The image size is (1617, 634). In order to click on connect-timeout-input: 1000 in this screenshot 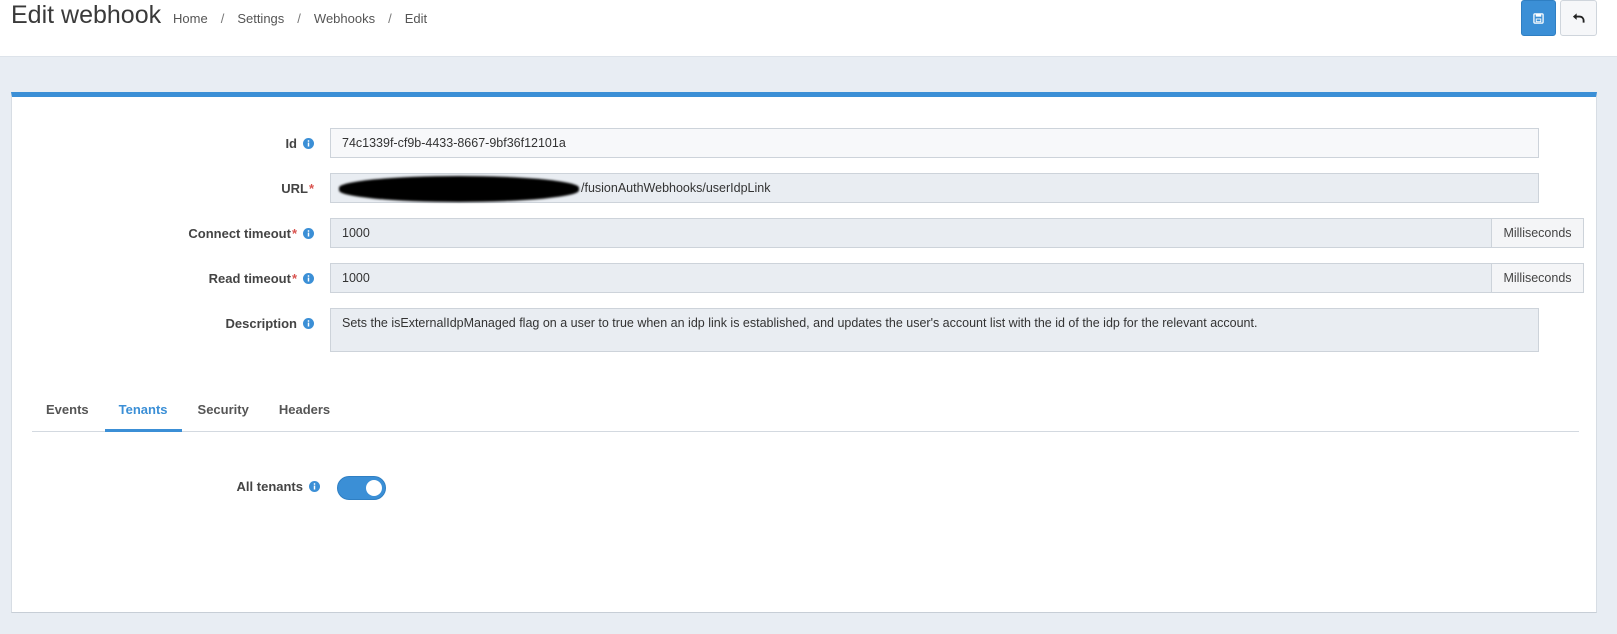, I will do `click(911, 233)`.